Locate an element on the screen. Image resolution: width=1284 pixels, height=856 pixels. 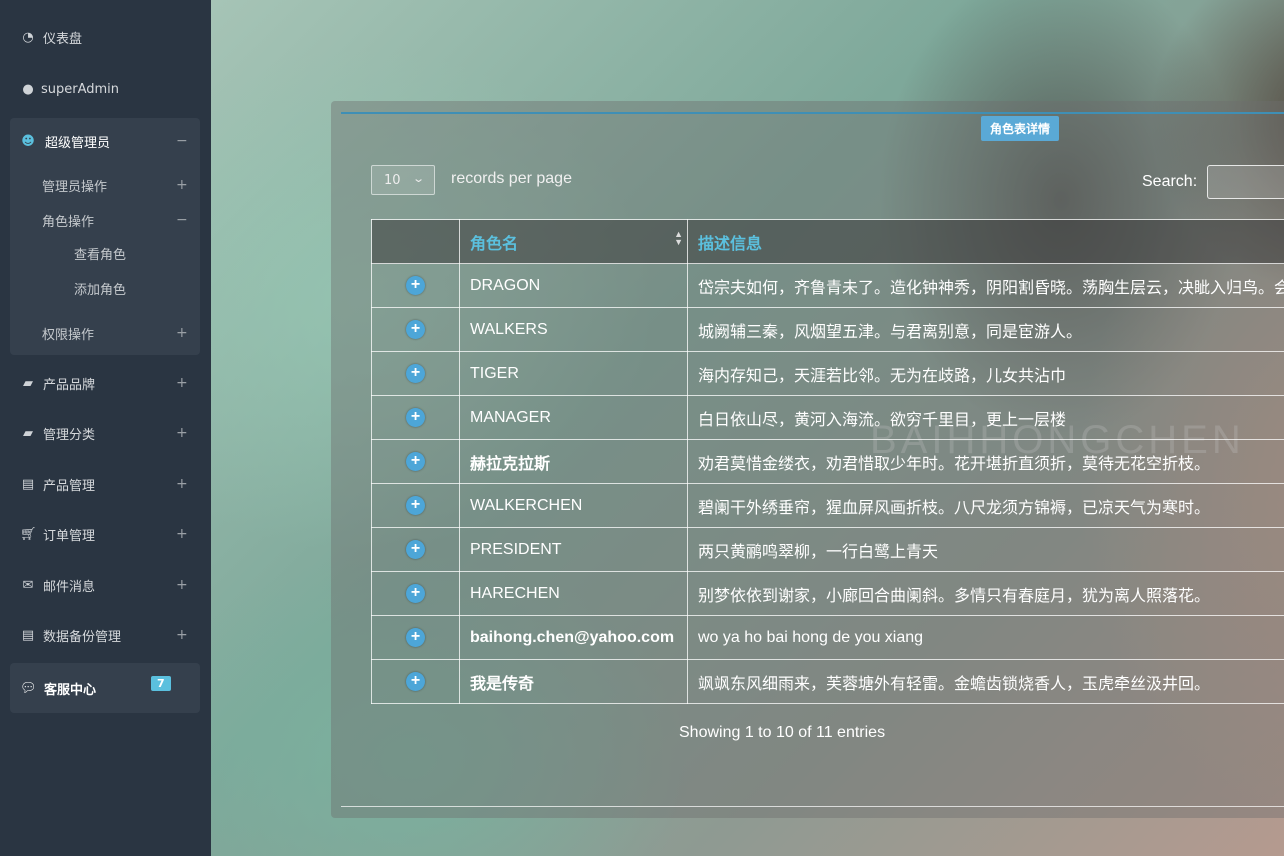
table-row: + PRESIDENT 两只黄鹂鸣翠柳，一行白鹭上青天 is located at coordinates (827, 549).